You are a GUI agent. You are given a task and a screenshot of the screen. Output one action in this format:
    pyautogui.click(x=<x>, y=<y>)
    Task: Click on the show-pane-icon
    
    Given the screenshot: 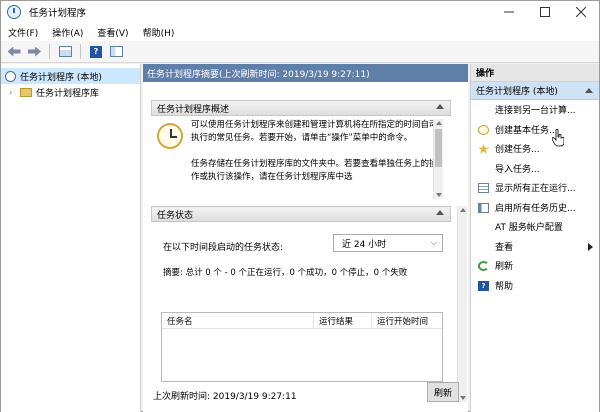 What is the action you would take?
    pyautogui.click(x=116, y=51)
    